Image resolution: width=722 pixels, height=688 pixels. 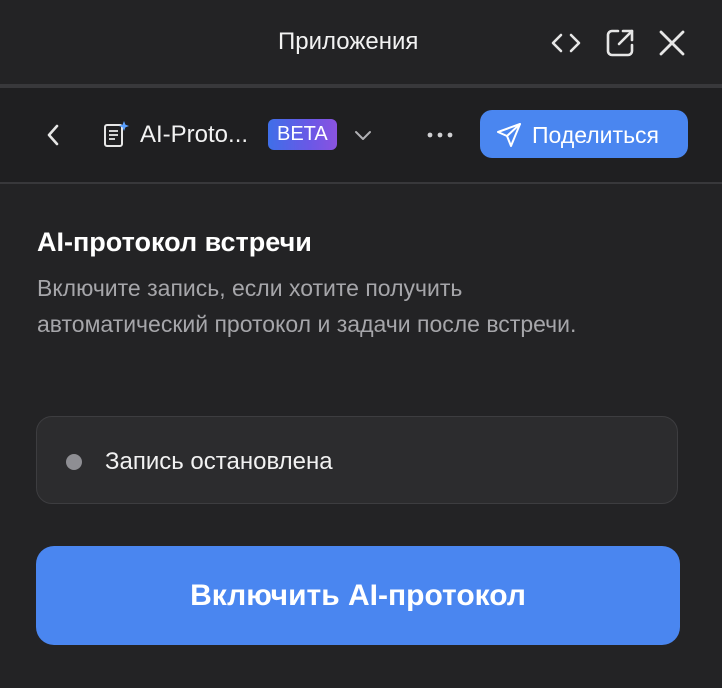 I want to click on document-sparkle-icon, so click(x=116, y=135).